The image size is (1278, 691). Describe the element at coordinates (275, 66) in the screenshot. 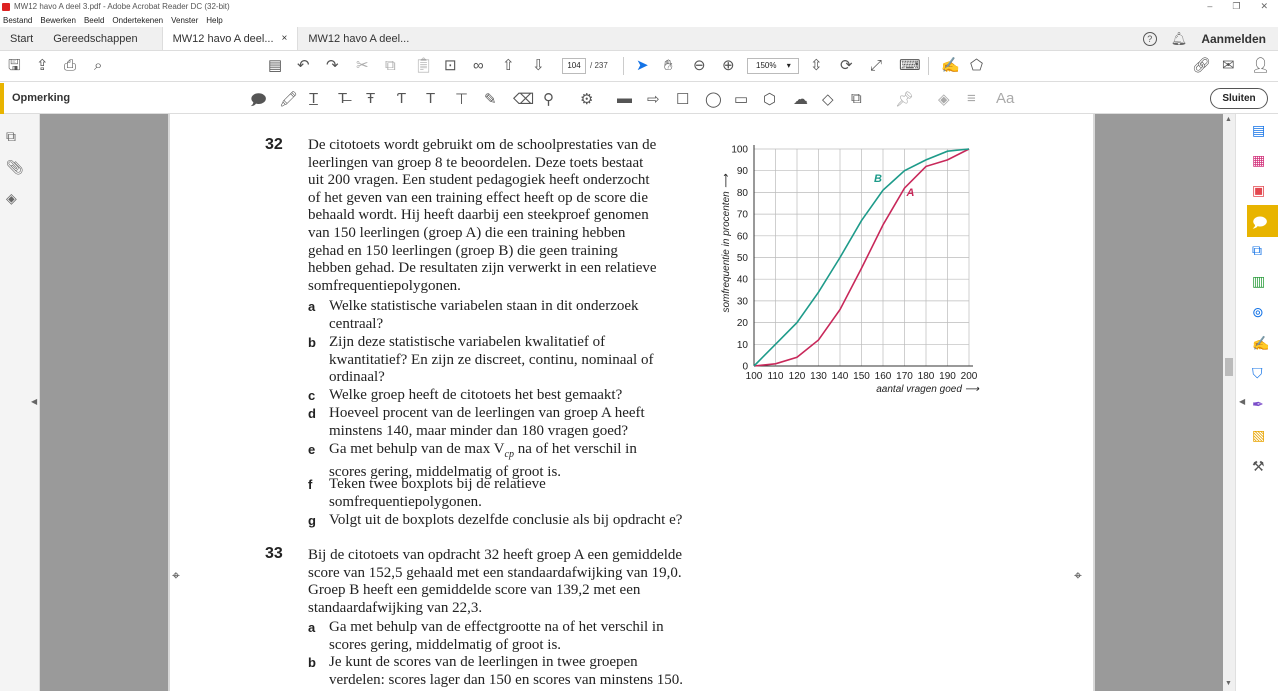

I see `create-pdf-icon: ▤` at that location.